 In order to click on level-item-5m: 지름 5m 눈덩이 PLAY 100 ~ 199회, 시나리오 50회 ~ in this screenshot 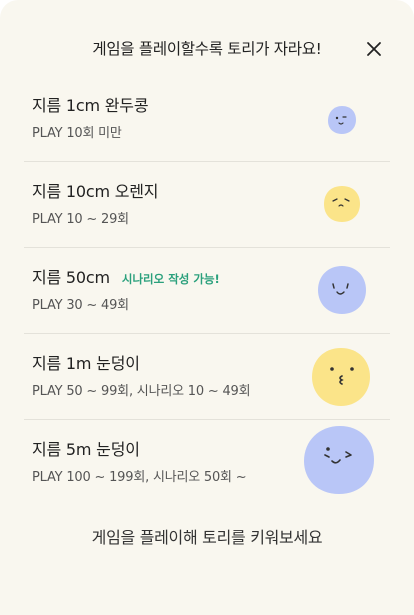, I will do `click(207, 462)`.